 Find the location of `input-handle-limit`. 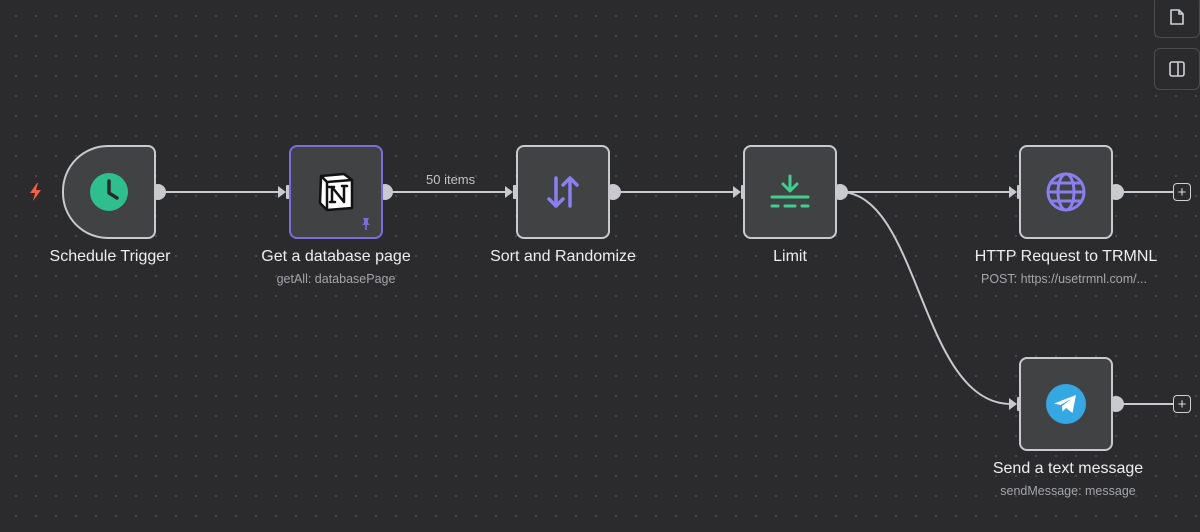

input-handle-limit is located at coordinates (737, 192).